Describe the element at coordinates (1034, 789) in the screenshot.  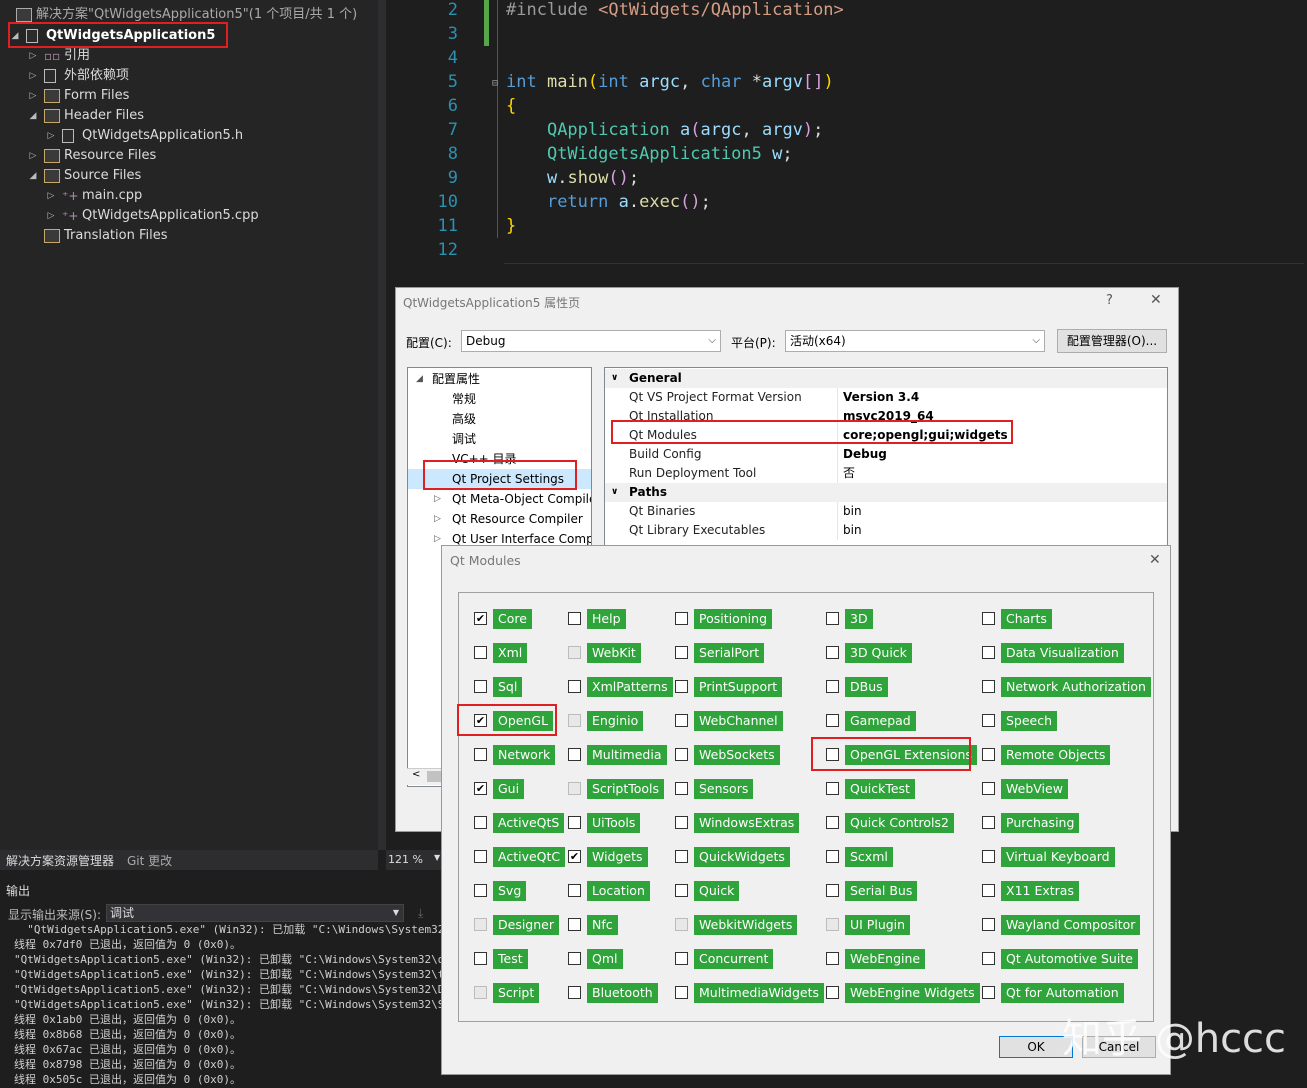
I see `module-label: WebView` at that location.